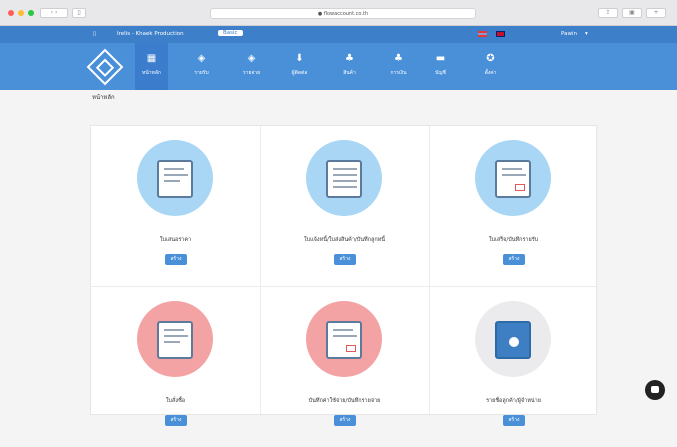 Image resolution: width=677 pixels, height=447 pixels. I want to click on nav-expense: ◈ รายจ่าย, so click(251, 66).